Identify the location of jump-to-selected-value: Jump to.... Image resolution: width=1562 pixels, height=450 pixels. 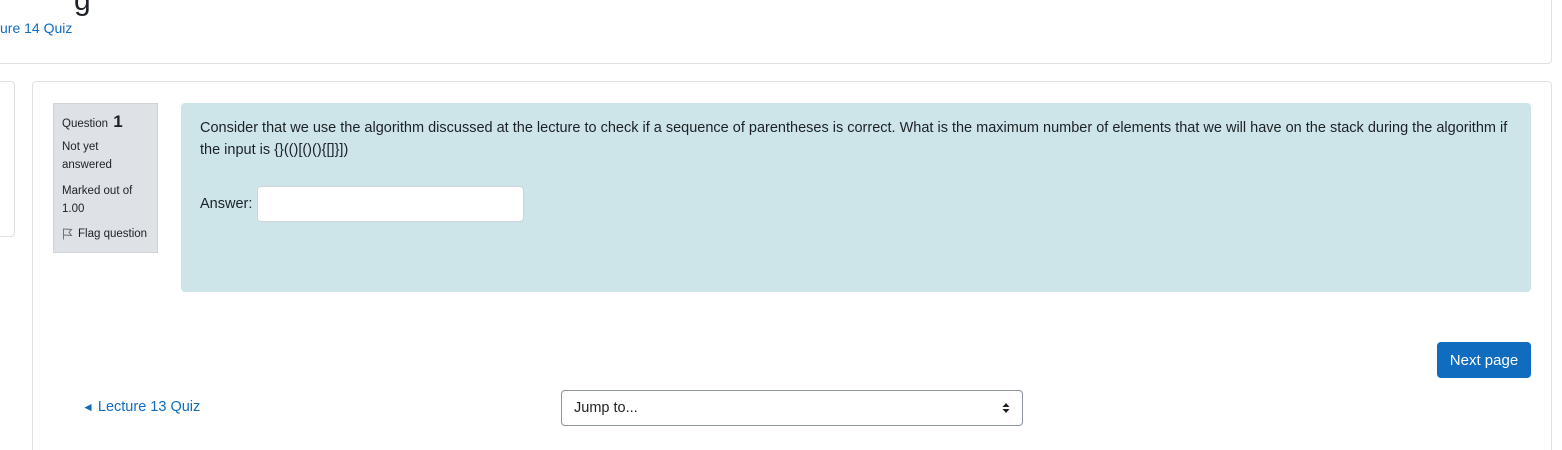
(606, 408).